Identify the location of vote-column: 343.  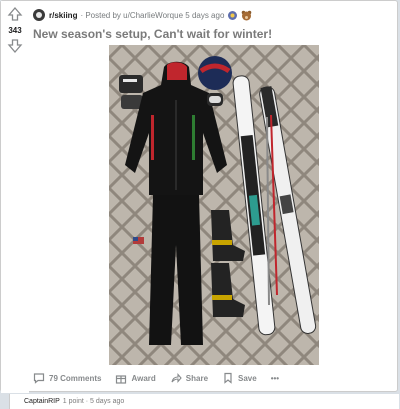
(15, 197).